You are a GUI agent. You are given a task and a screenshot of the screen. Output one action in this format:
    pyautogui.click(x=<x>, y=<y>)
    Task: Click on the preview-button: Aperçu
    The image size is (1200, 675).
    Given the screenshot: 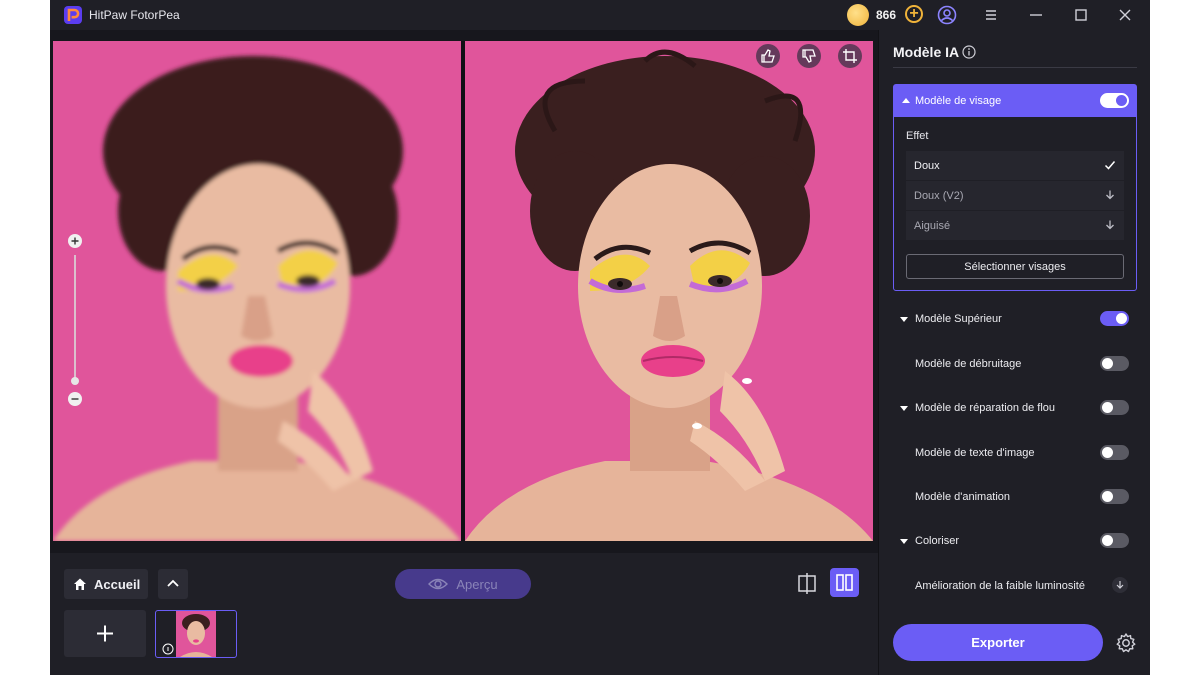 What is the action you would take?
    pyautogui.click(x=463, y=584)
    